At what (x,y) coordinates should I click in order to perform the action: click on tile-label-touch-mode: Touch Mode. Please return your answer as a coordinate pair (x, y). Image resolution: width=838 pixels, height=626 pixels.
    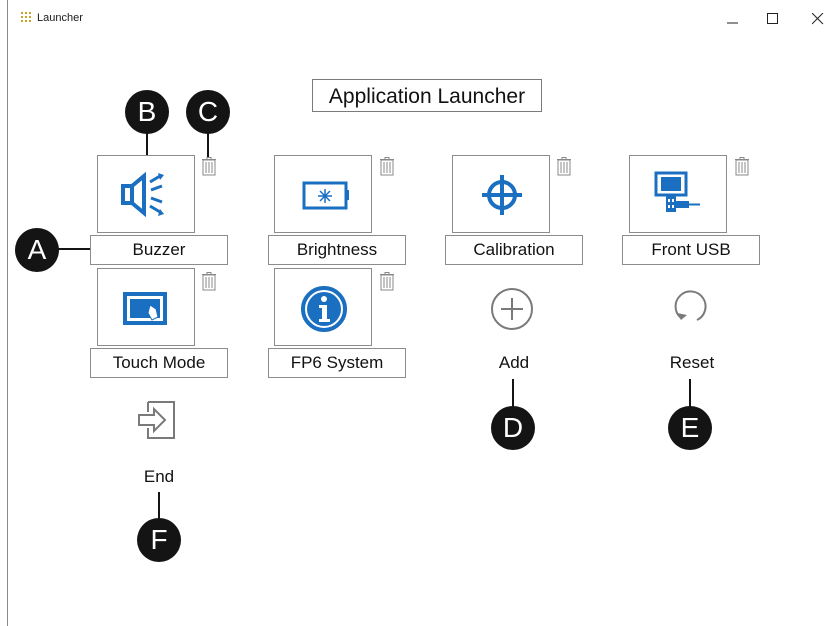
    Looking at the image, I should click on (159, 363).